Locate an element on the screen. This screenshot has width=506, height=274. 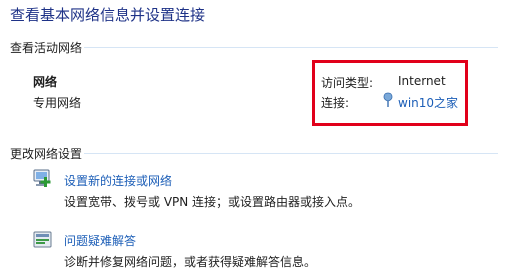
setup-connection-desc: 设置宽带、拨号或 VPN 连接；或设置路由器或接入点。 is located at coordinates (212, 202).